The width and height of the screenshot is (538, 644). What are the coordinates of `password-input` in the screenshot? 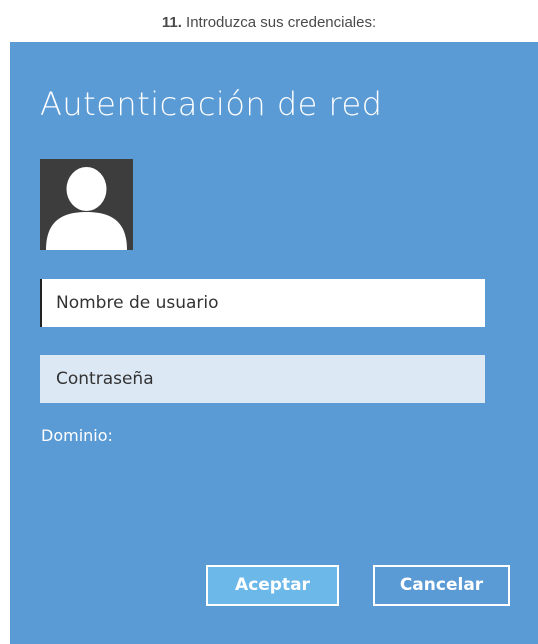 It's located at (262, 379).